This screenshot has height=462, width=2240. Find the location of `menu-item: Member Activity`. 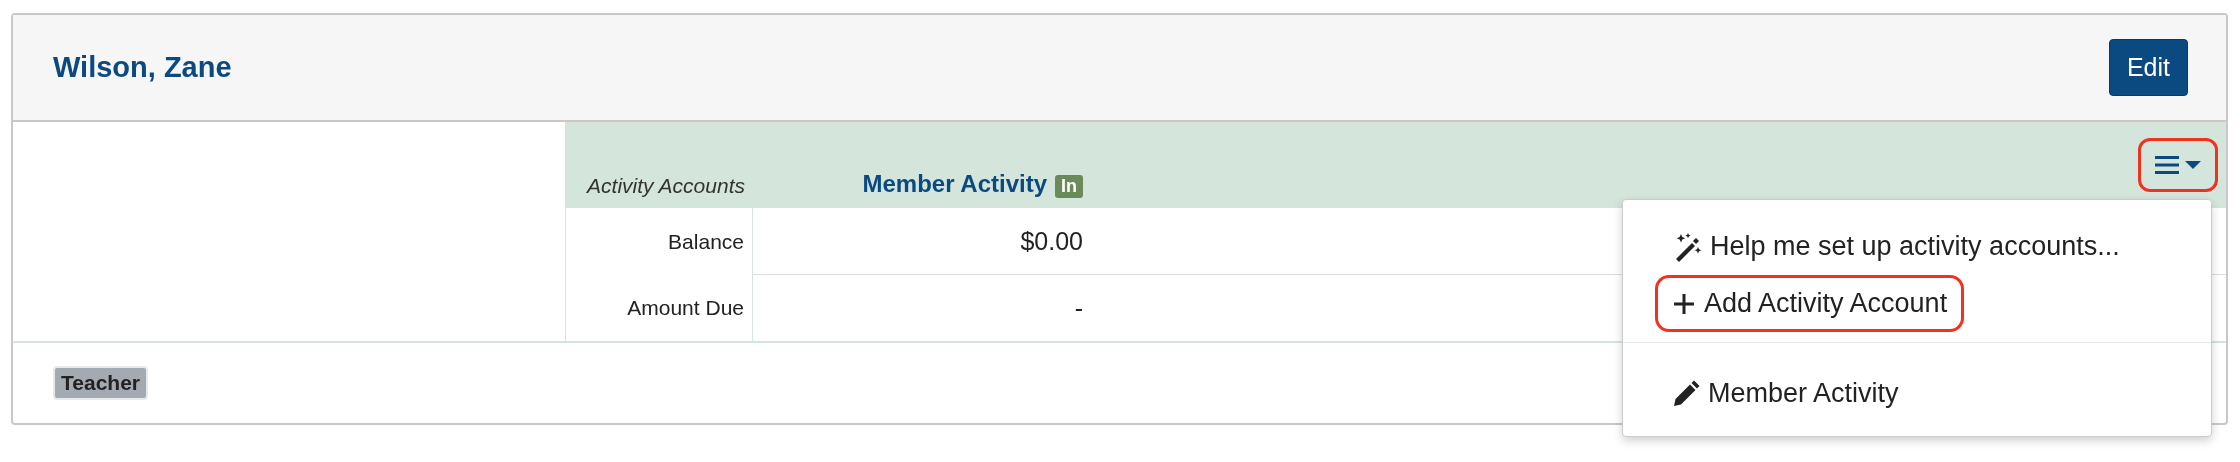

menu-item: Member Activity is located at coordinates (1785, 393).